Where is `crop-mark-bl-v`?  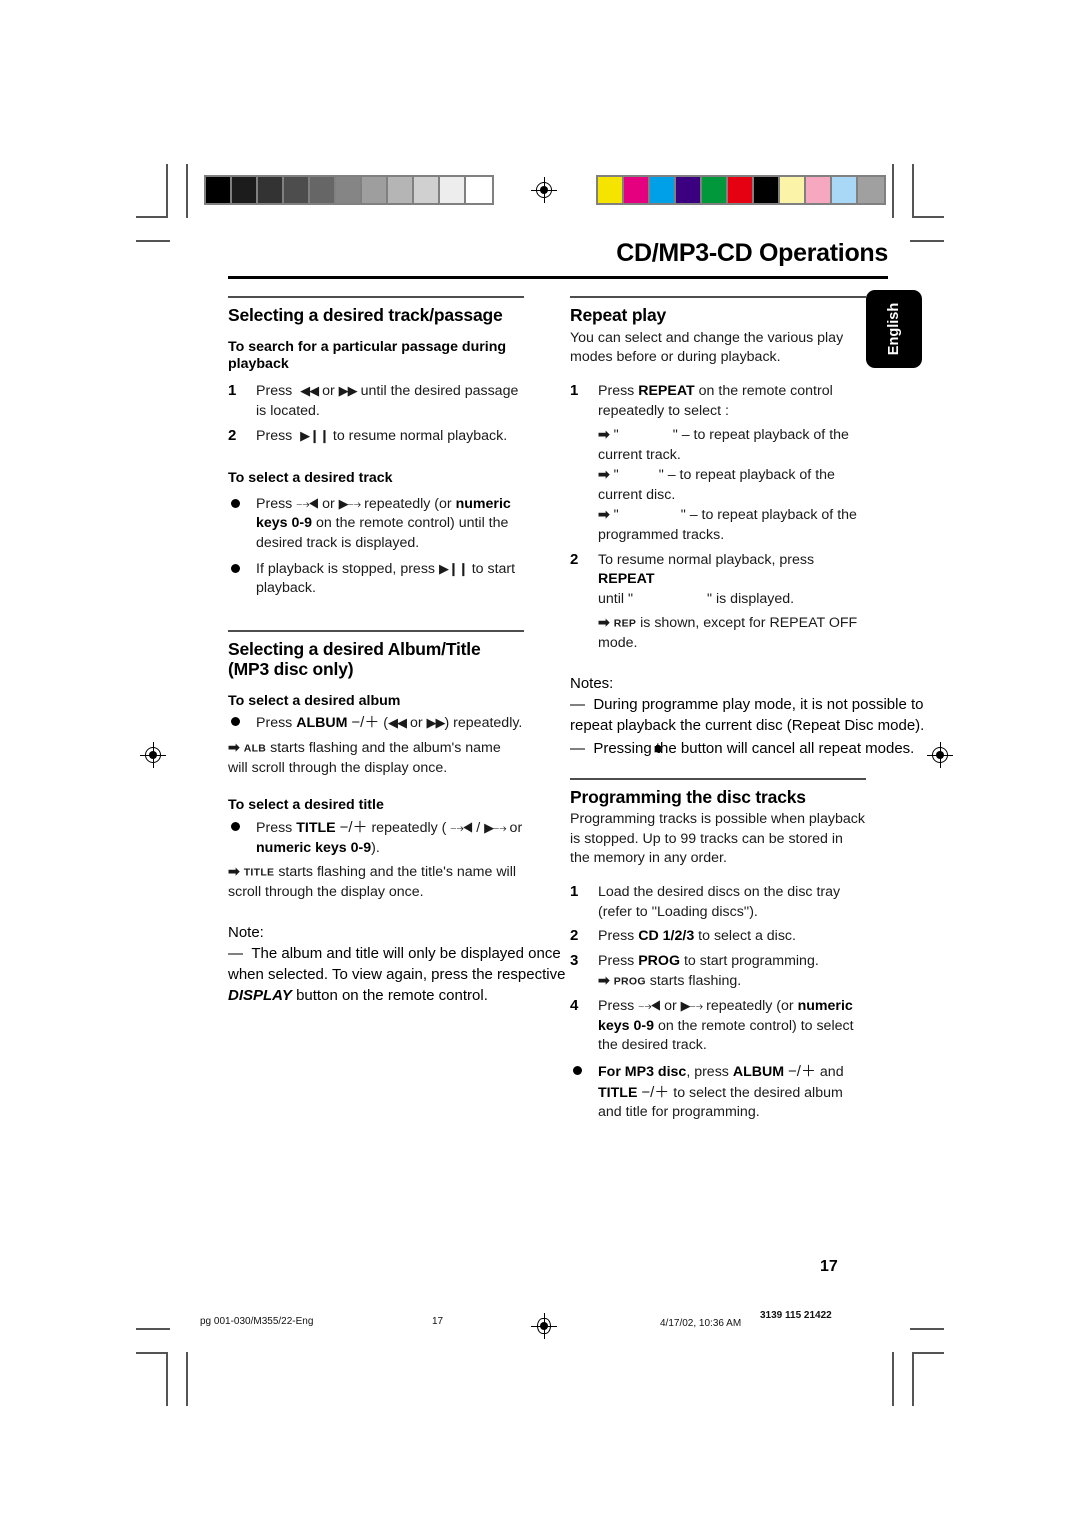 crop-mark-bl-v is located at coordinates (167, 1379).